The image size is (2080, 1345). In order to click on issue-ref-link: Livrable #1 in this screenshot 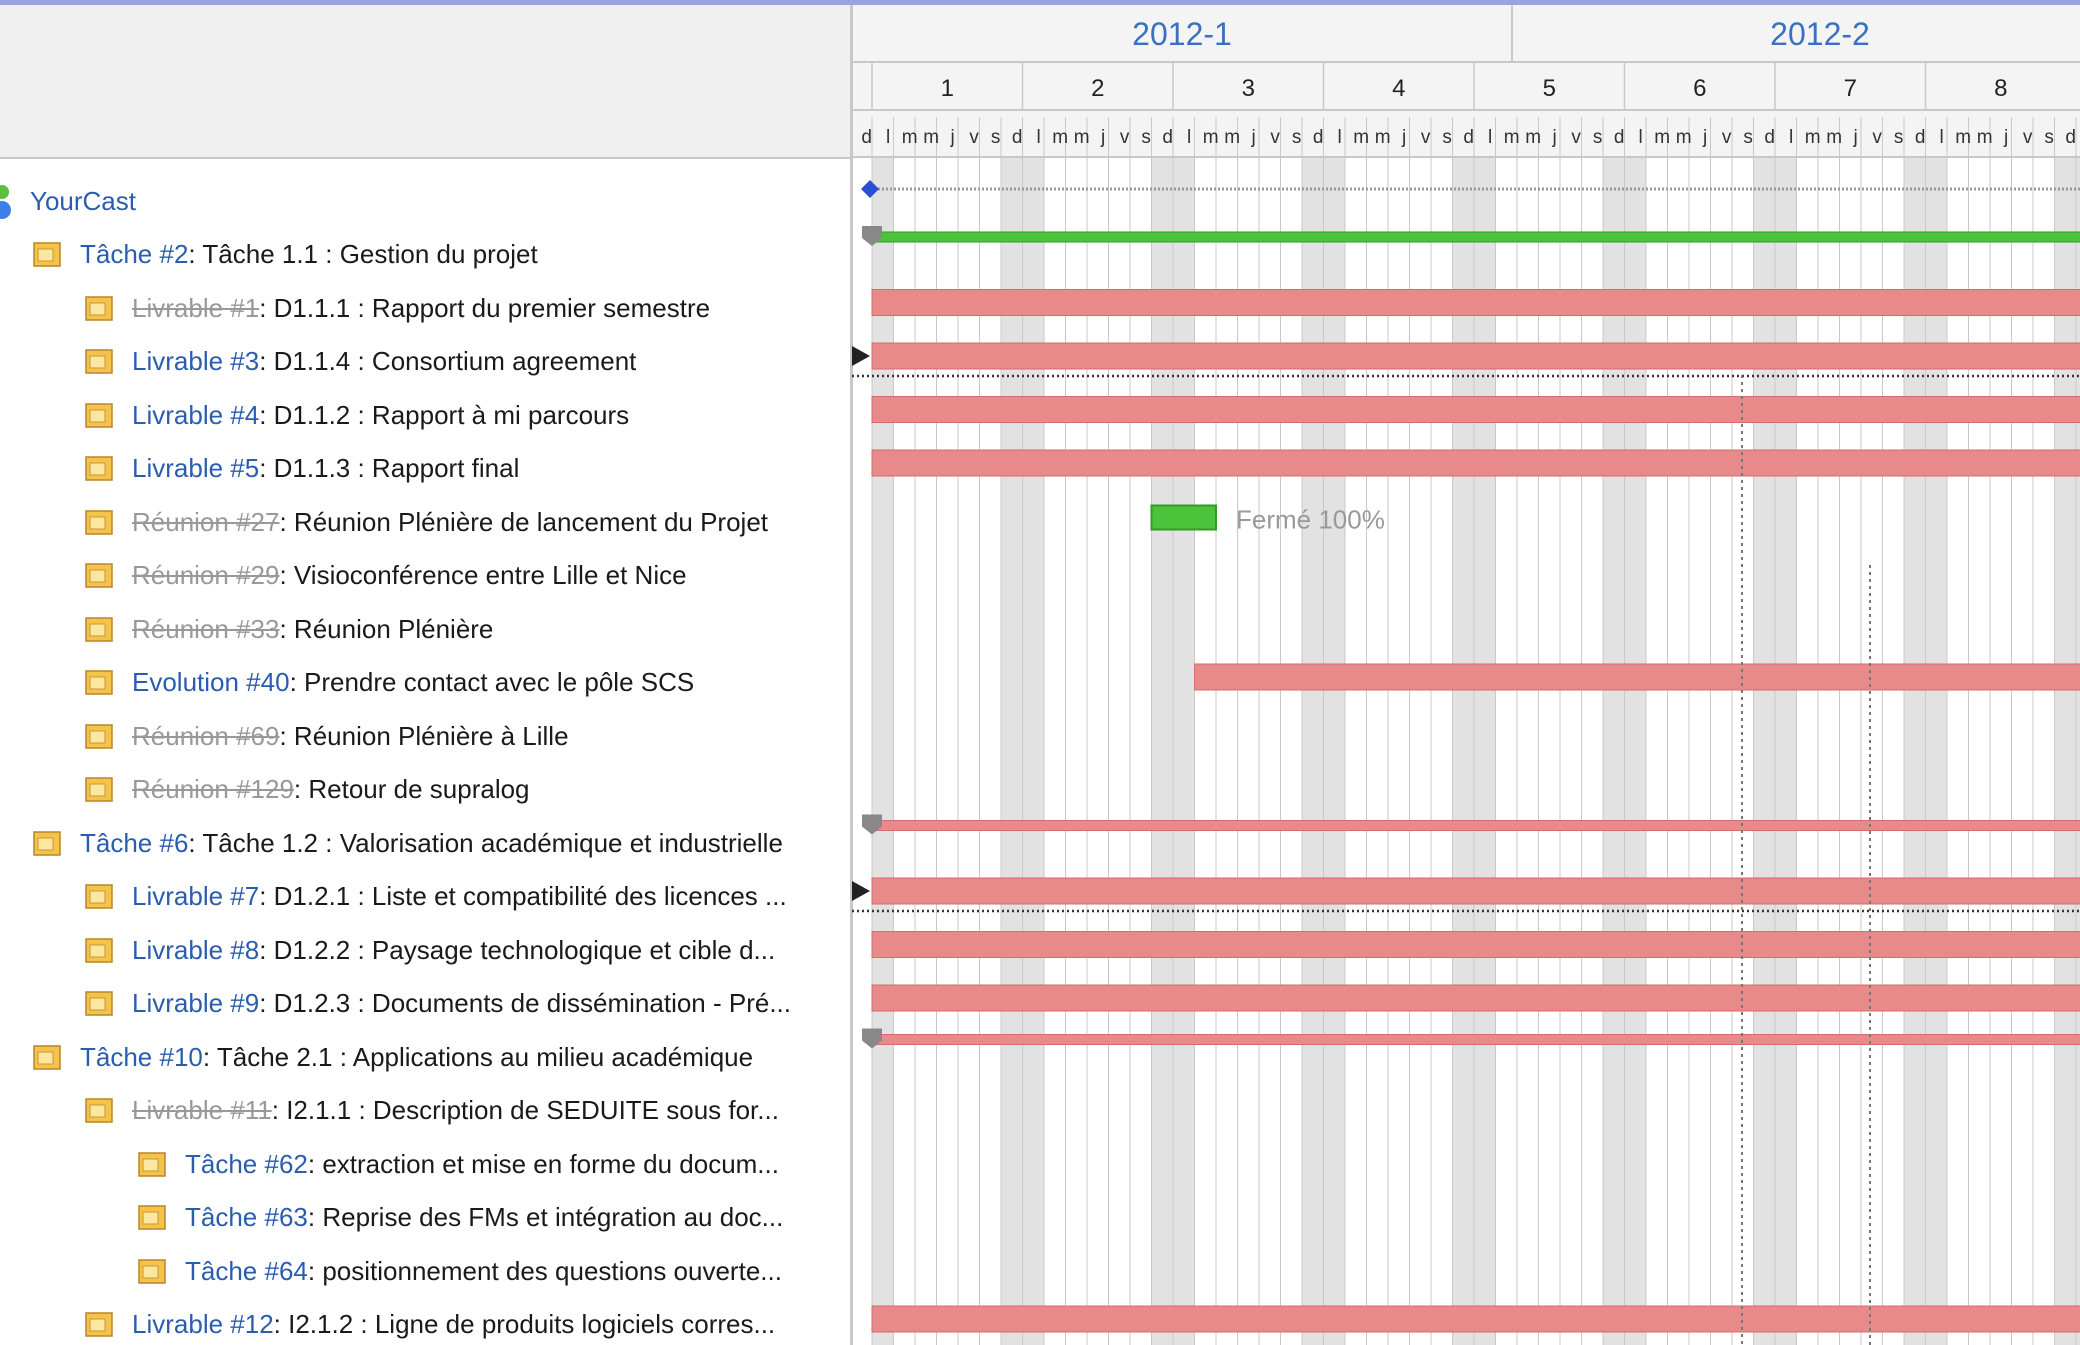, I will do `click(195, 308)`.